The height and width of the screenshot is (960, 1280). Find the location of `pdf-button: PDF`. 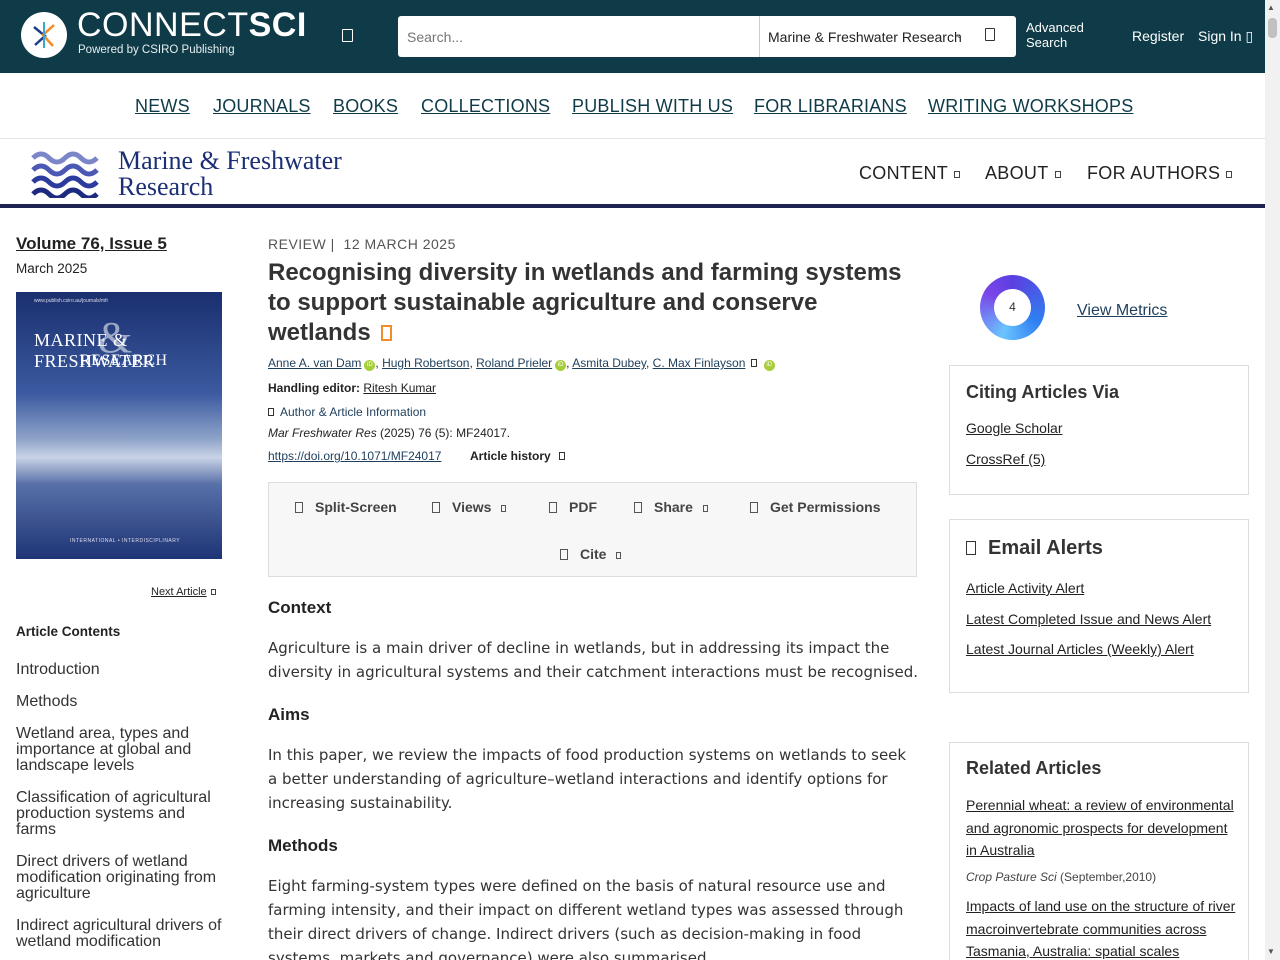

pdf-button: PDF is located at coordinates (573, 507).